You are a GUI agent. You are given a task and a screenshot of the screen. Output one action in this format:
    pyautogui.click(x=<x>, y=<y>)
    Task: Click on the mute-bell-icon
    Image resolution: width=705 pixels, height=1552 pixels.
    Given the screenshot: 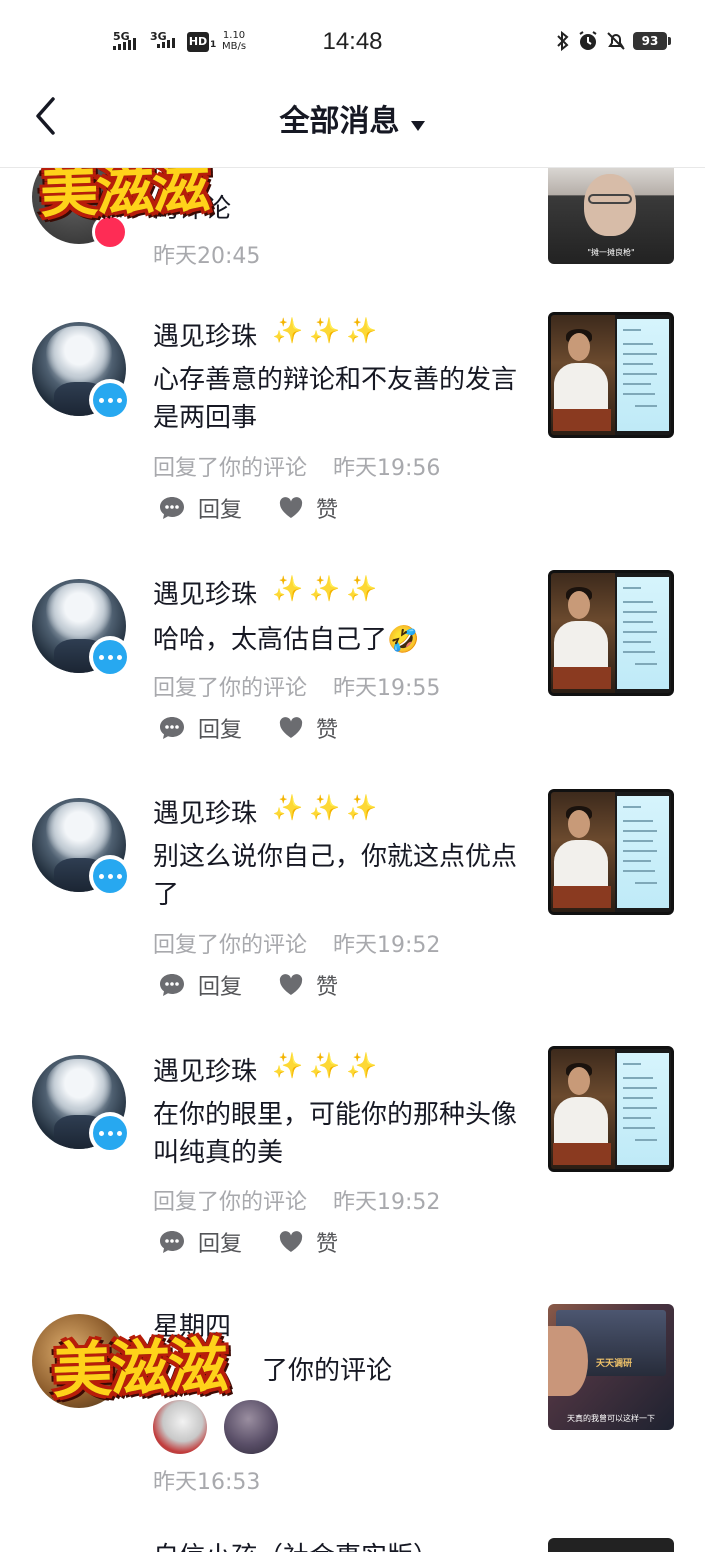 What is the action you would take?
    pyautogui.click(x=616, y=41)
    